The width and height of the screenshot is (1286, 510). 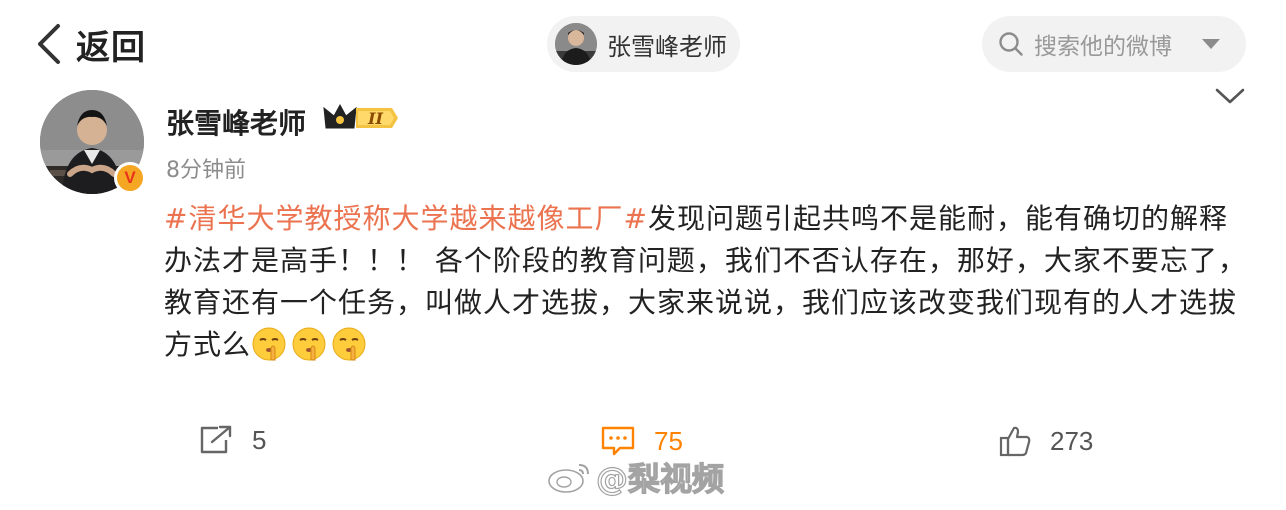 I want to click on chevron-left-icon, so click(x=49, y=44).